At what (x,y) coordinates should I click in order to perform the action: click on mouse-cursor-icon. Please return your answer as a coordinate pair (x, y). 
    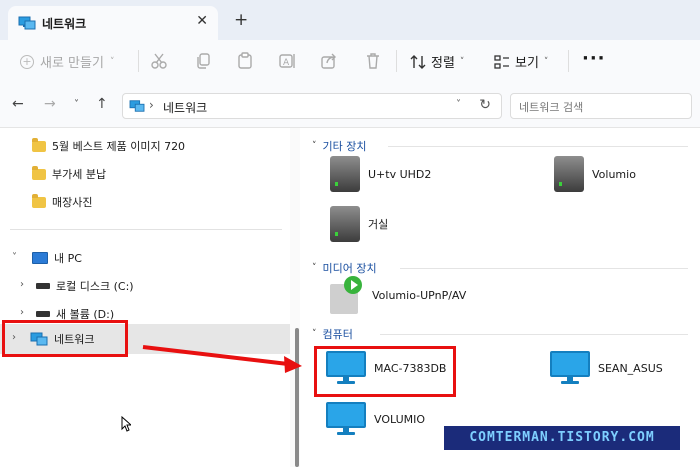
    Looking at the image, I should click on (126, 424).